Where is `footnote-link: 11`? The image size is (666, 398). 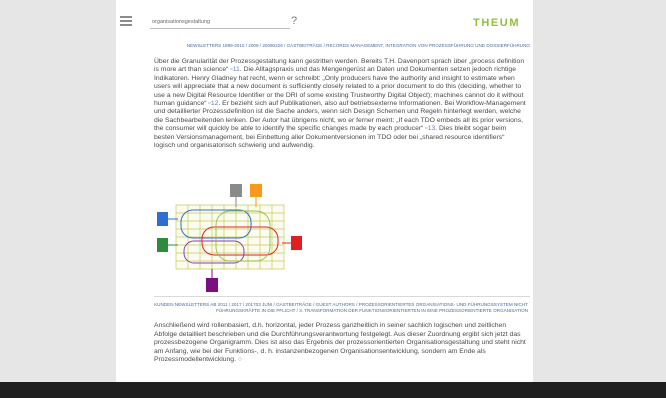
footnote-link: 11 is located at coordinates (236, 69).